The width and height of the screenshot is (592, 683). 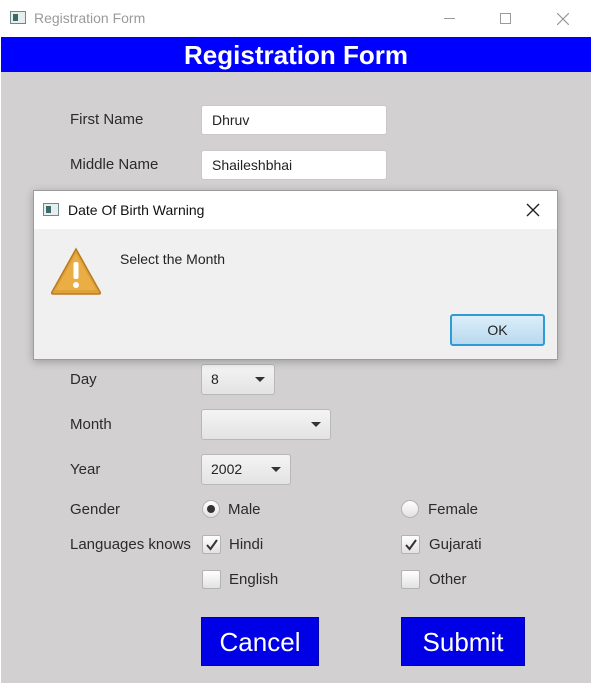 What do you see at coordinates (90, 18) in the screenshot?
I see `window-title: Registration Form` at bounding box center [90, 18].